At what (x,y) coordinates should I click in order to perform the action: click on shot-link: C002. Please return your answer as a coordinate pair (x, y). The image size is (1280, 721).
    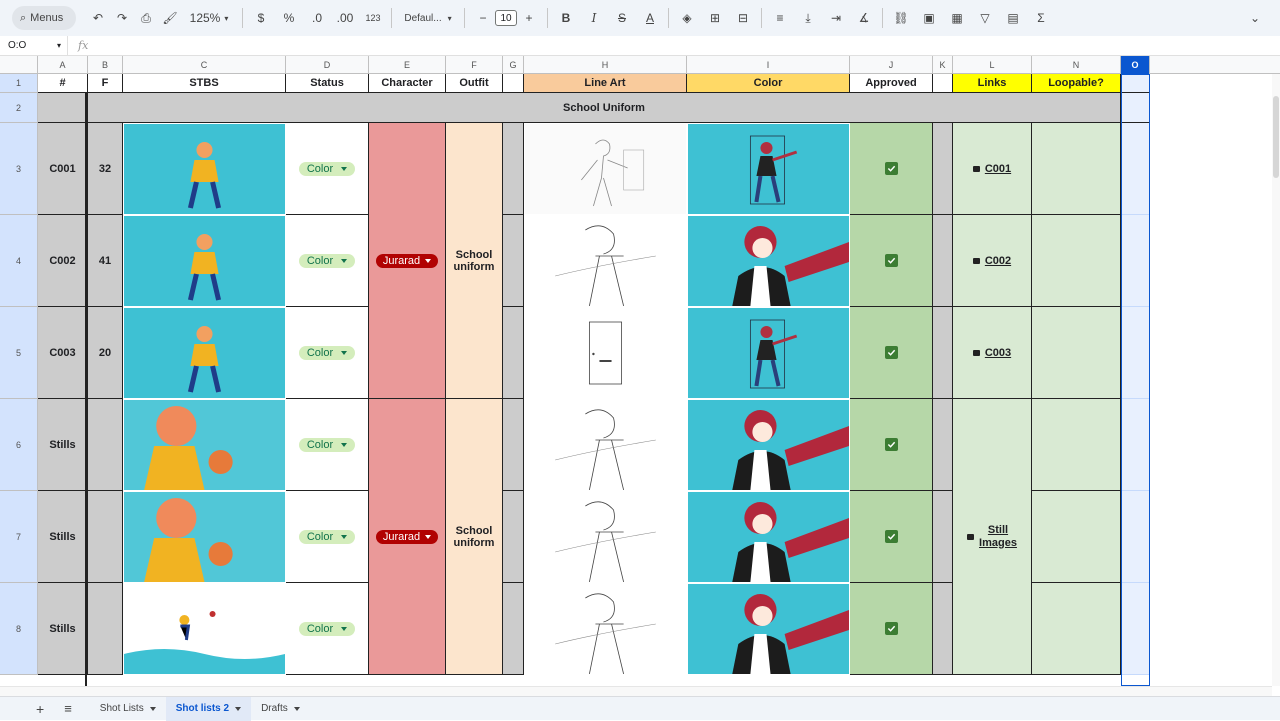
    Looking at the image, I should click on (991, 261).